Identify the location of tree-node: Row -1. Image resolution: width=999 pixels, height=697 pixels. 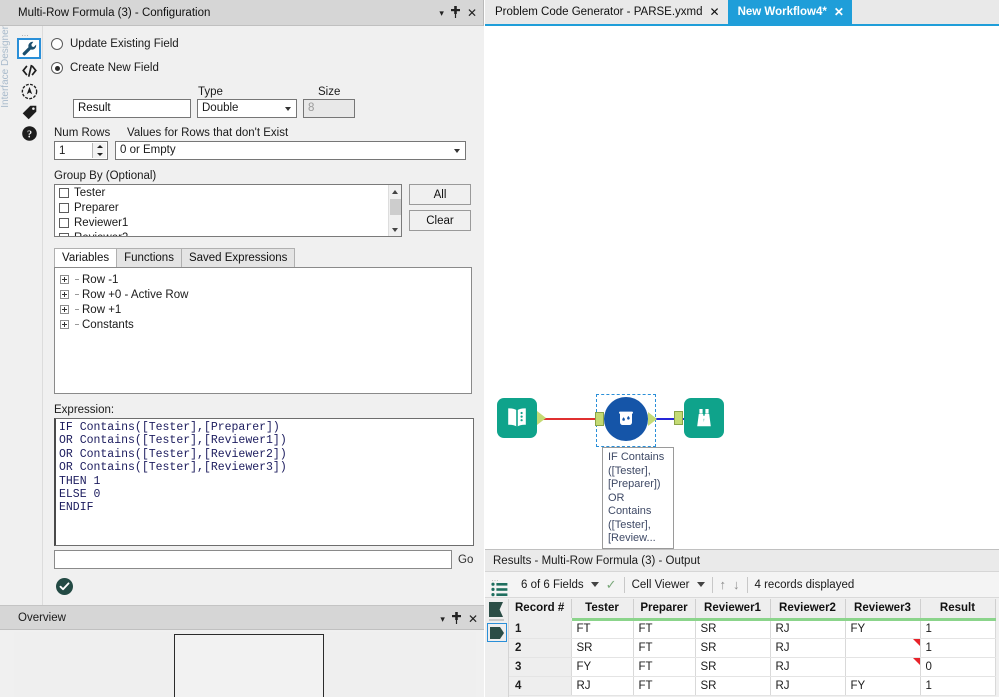
(265, 279).